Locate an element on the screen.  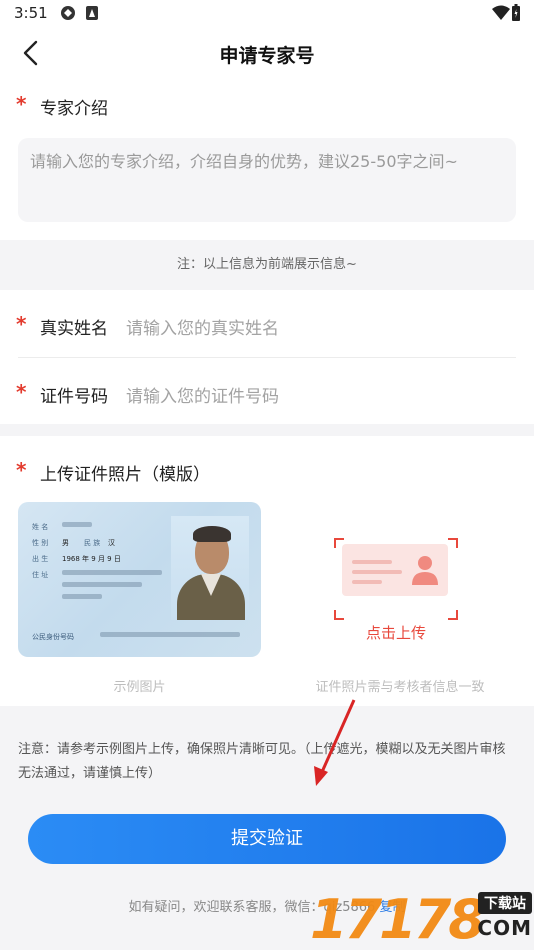
name-input: 请输入您的真实姓名 is located at coordinates (316, 326).